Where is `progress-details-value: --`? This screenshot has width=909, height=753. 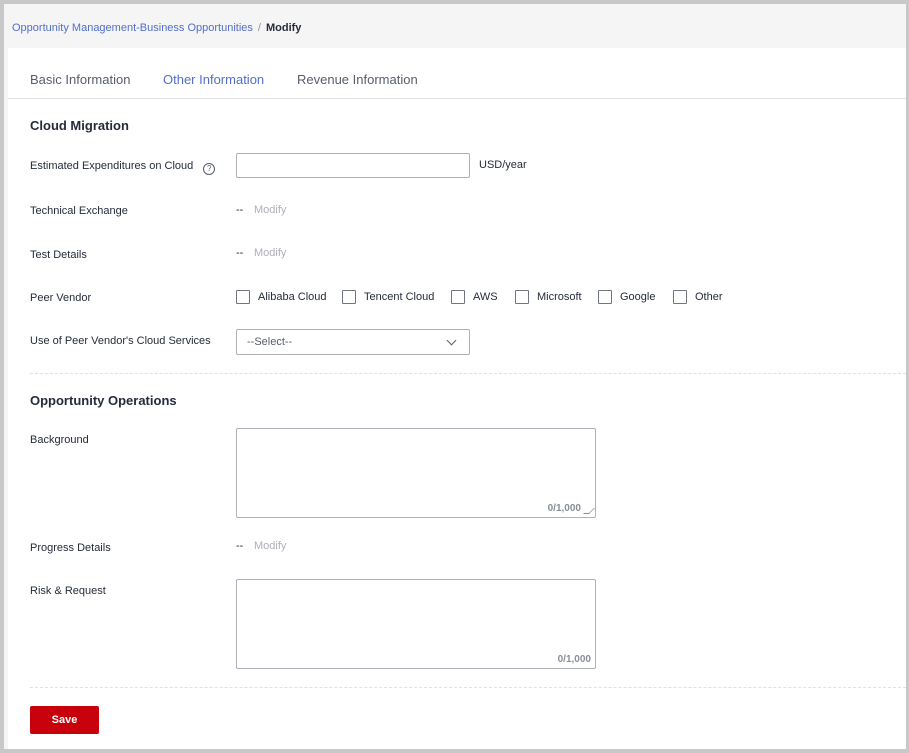 progress-details-value: -- is located at coordinates (240, 546).